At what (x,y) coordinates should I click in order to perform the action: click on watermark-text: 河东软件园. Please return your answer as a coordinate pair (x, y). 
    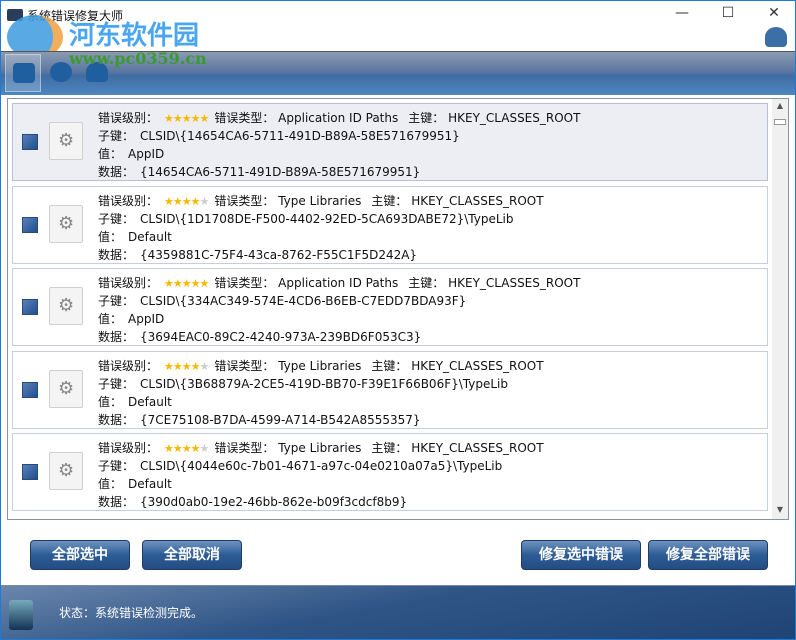
    Looking at the image, I should click on (134, 36).